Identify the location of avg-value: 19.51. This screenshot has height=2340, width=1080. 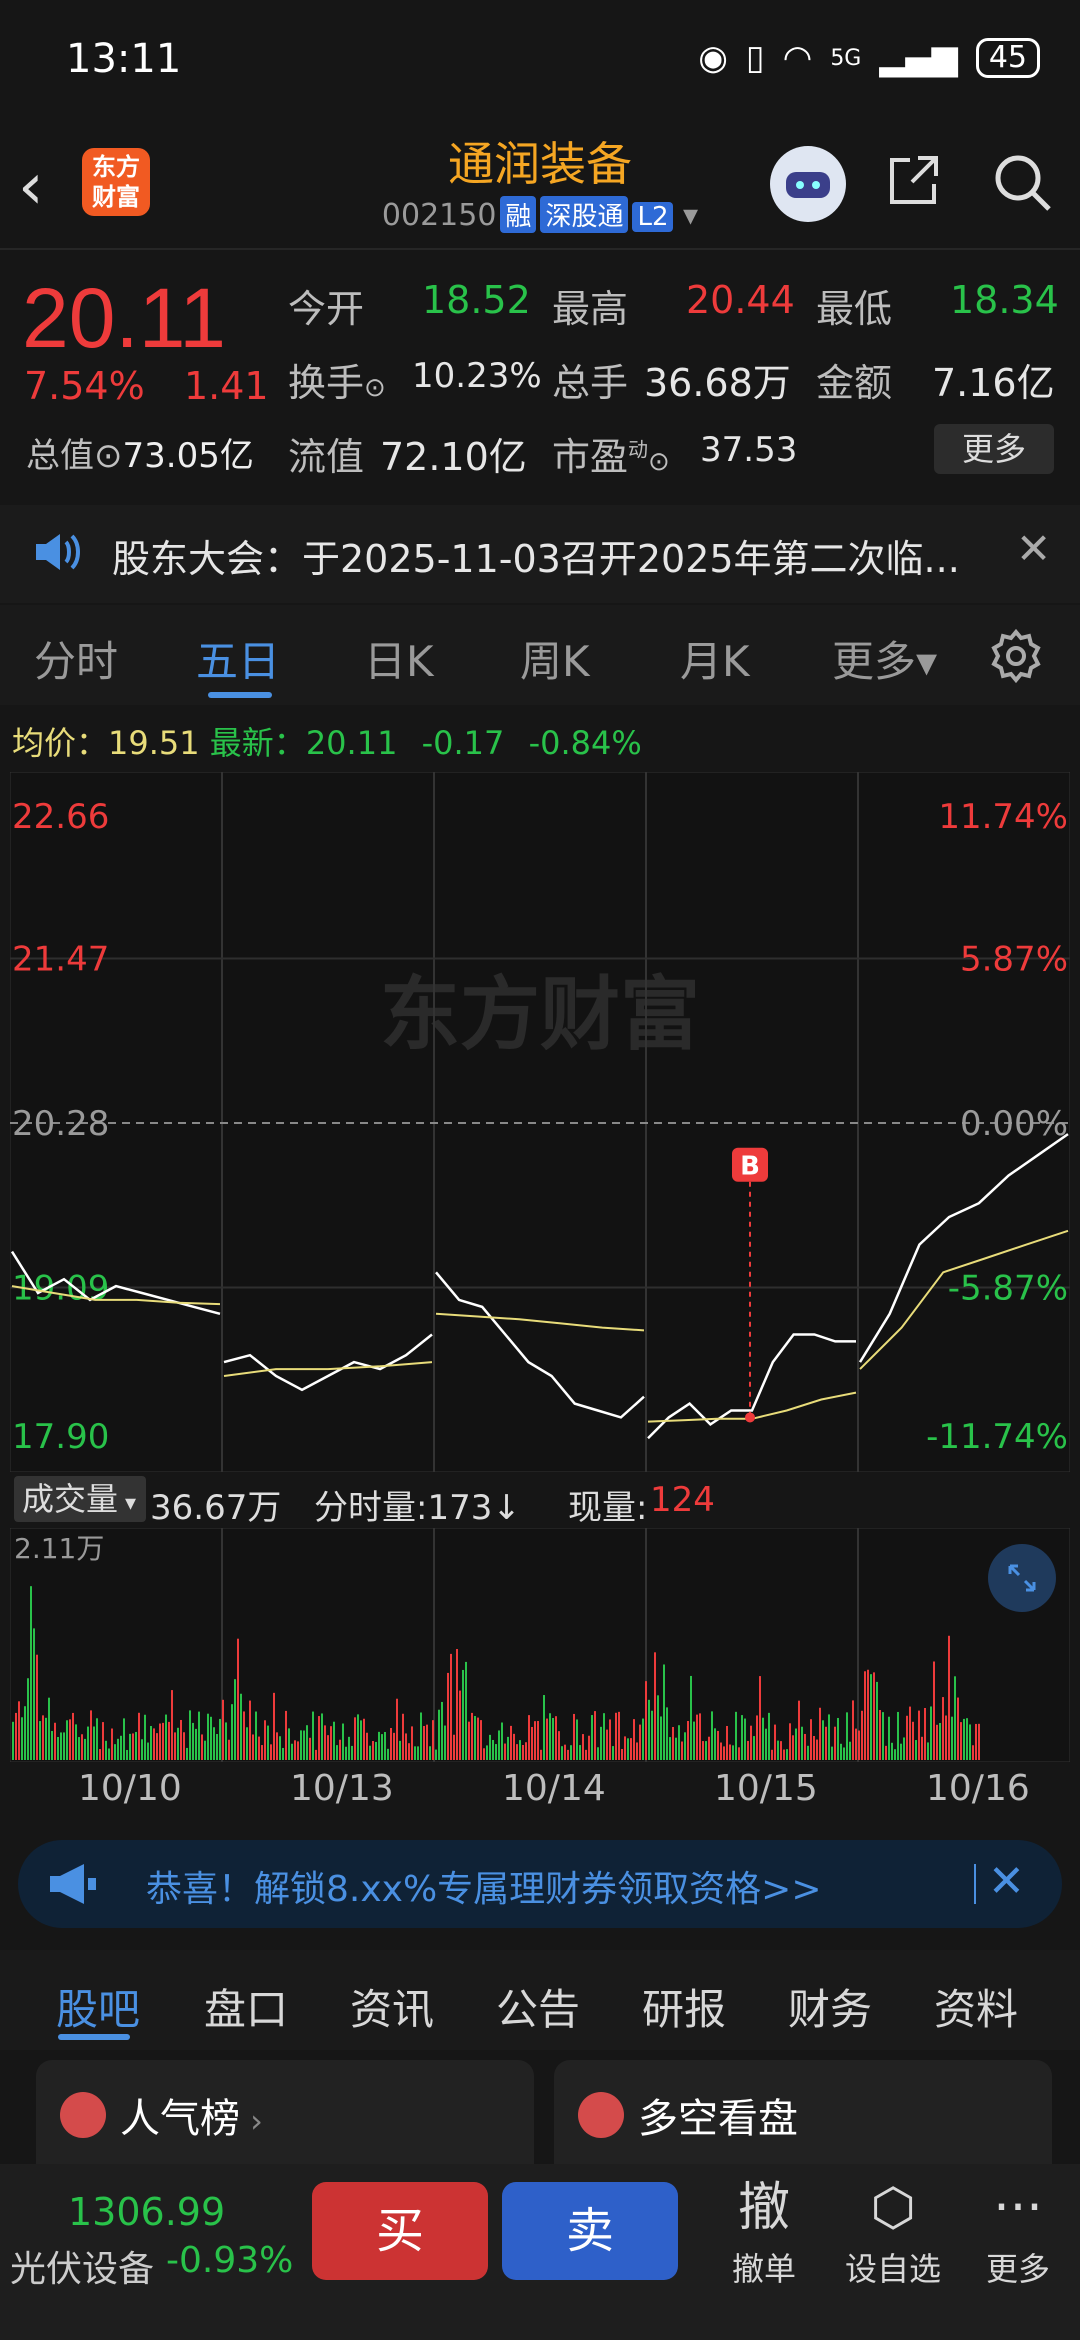
(154, 743).